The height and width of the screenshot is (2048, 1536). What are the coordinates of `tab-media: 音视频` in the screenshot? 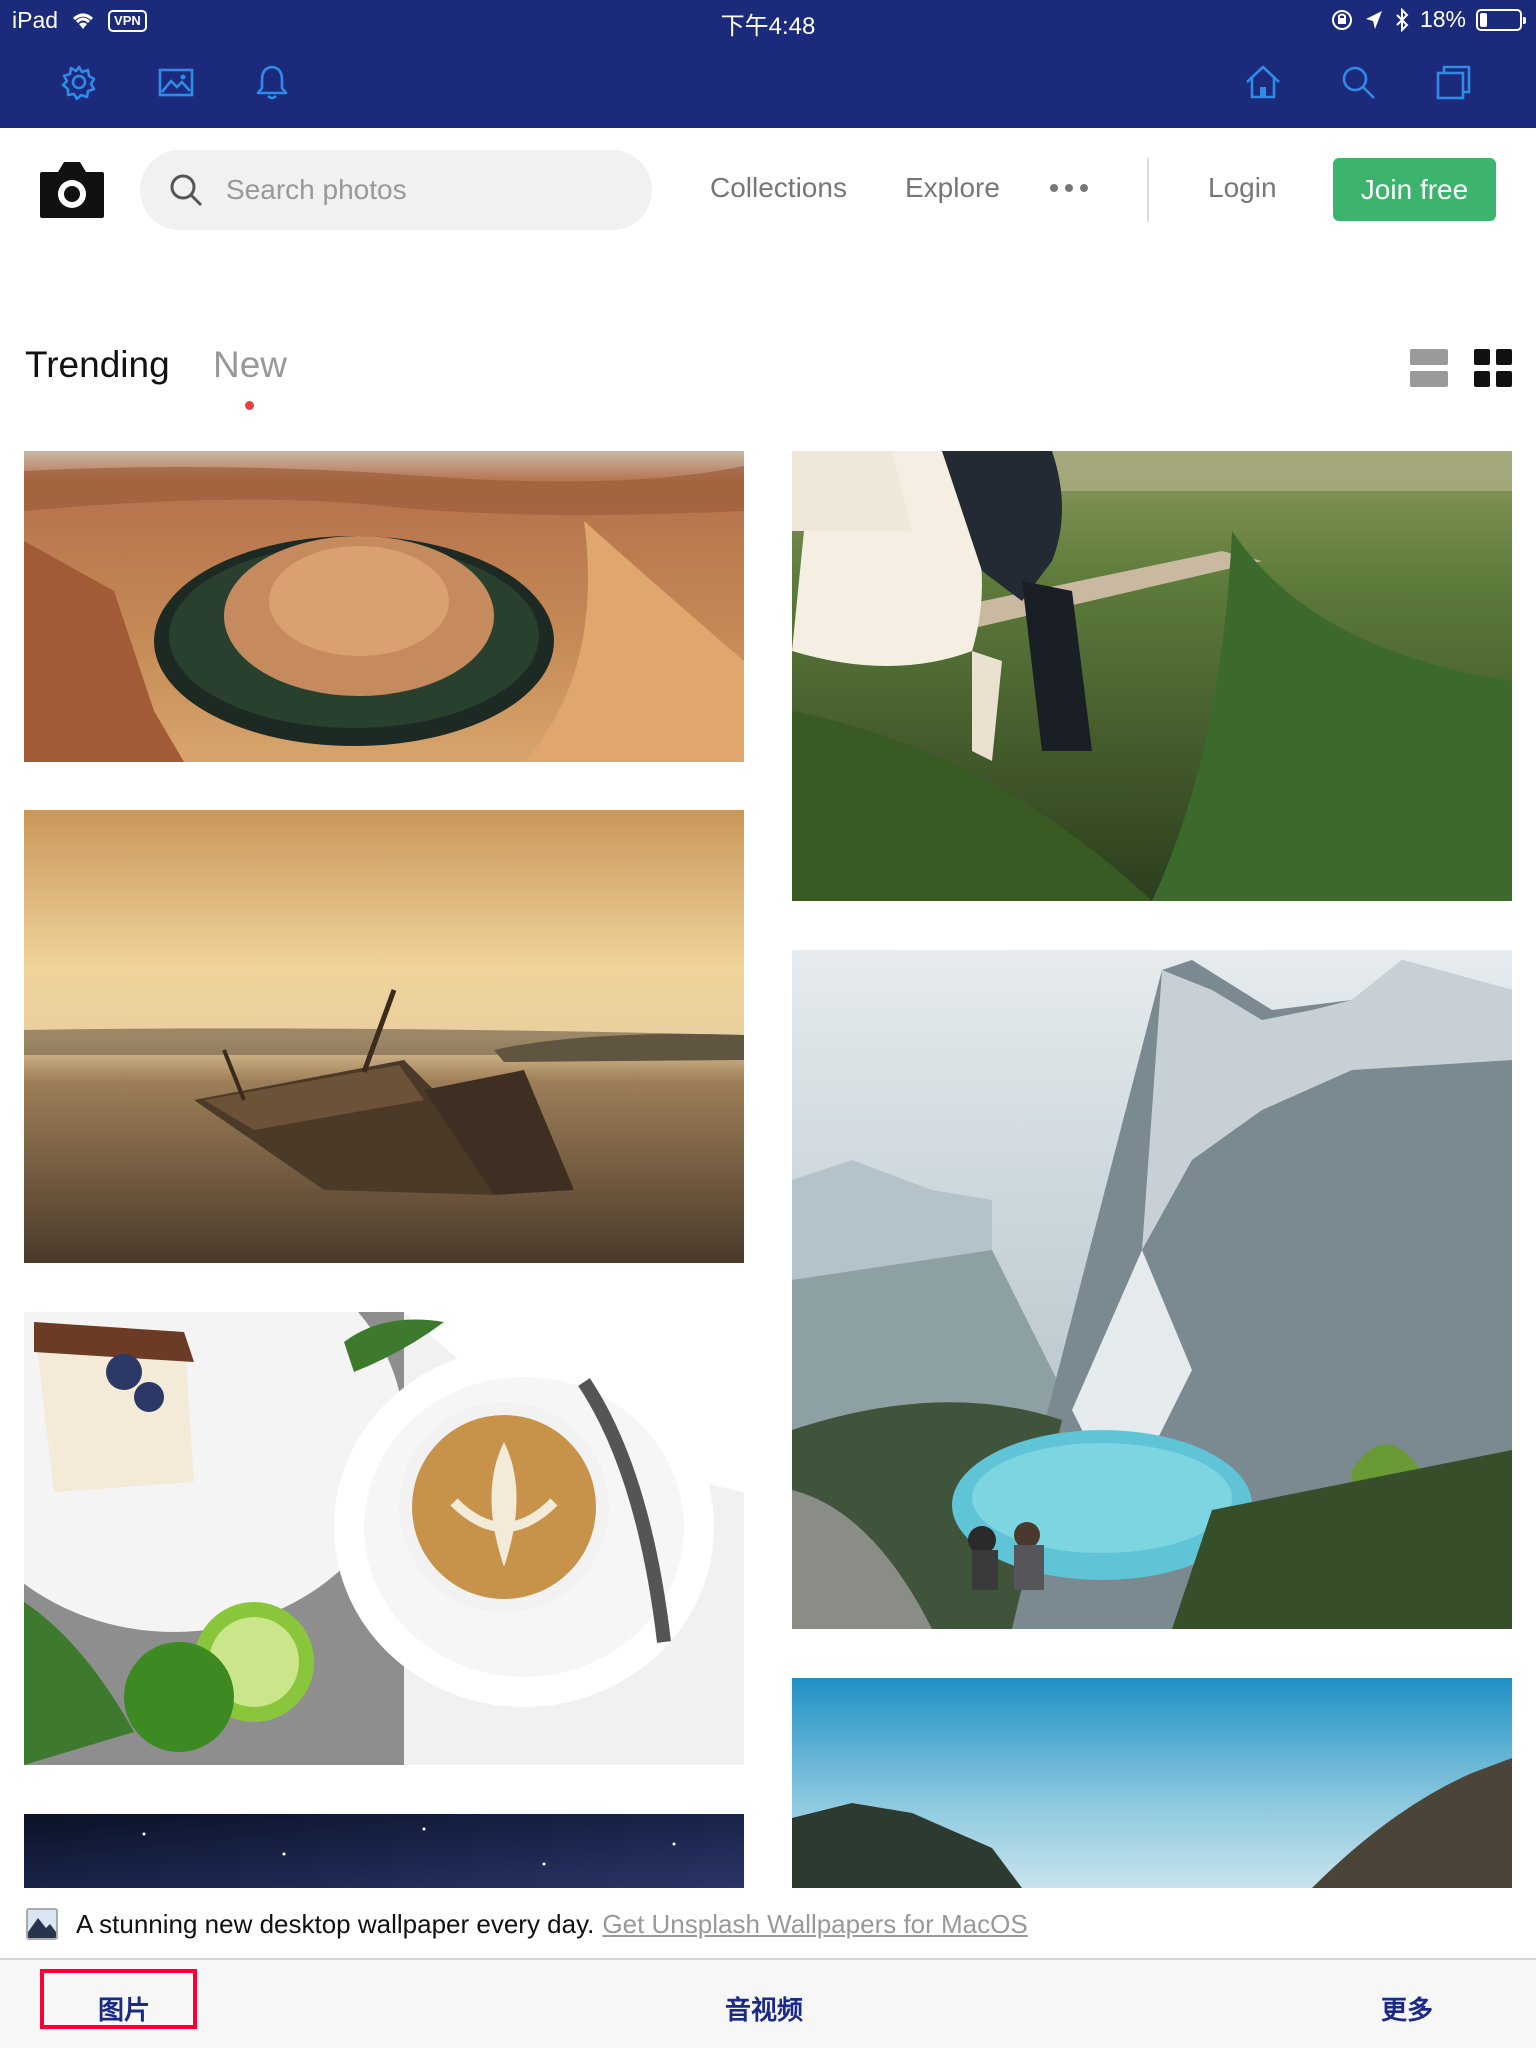 It's located at (764, 2008).